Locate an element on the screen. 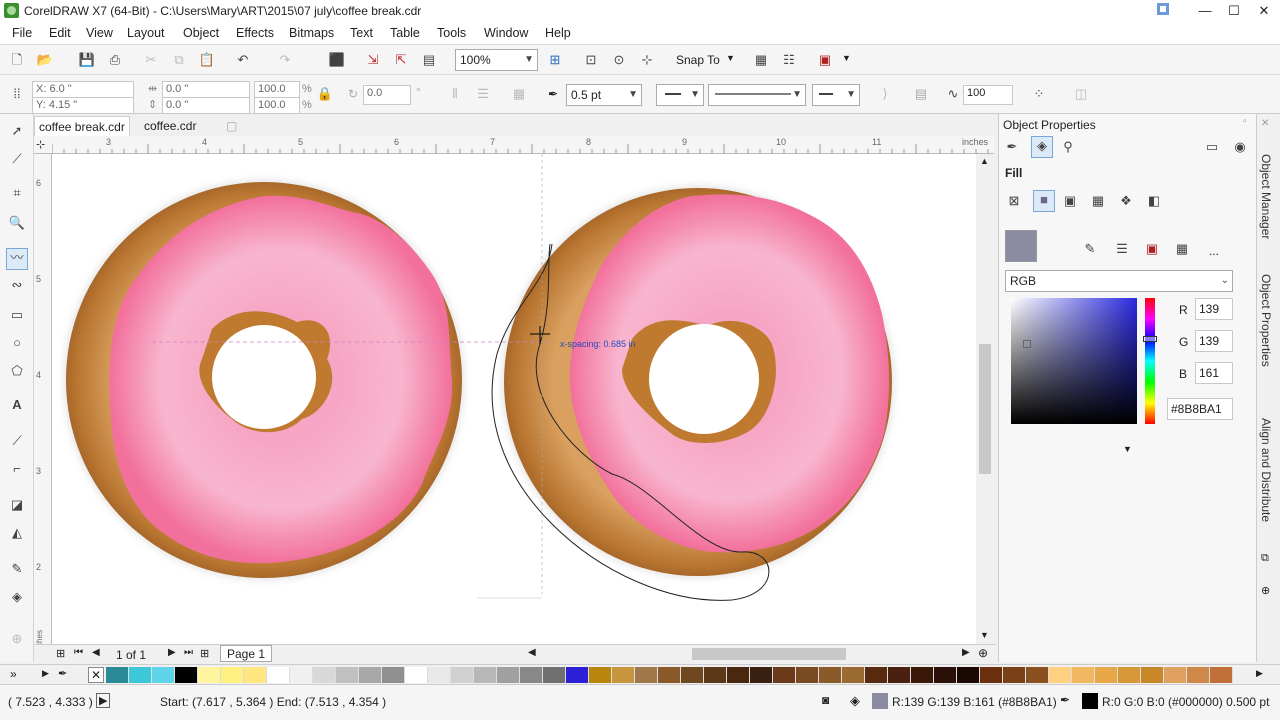 This screenshot has width=1280, height=720. undo-icon: ↶ is located at coordinates (243, 60).